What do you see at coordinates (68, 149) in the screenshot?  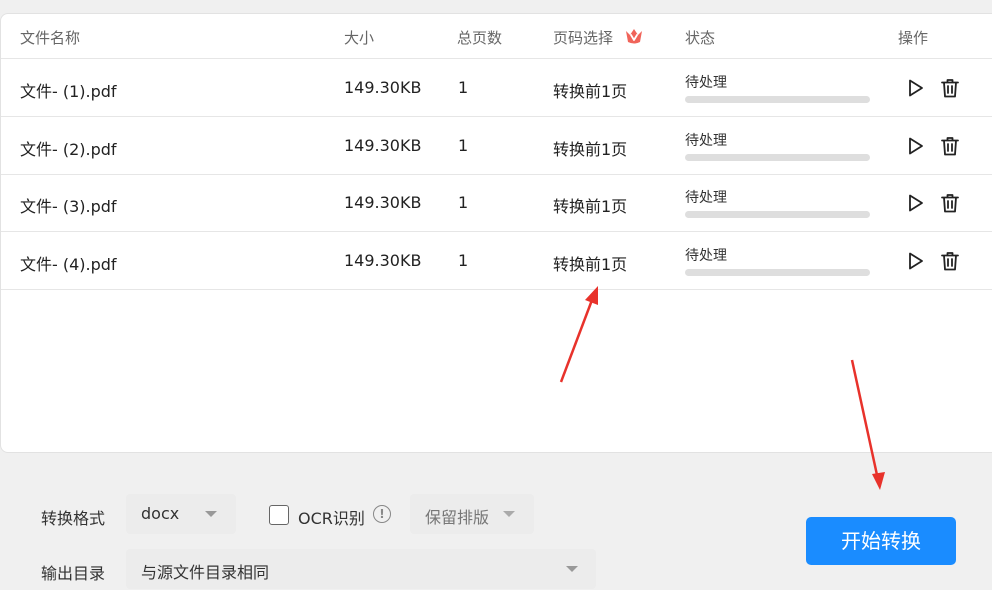 I see `file-name: 文件- (2).pdf` at bounding box center [68, 149].